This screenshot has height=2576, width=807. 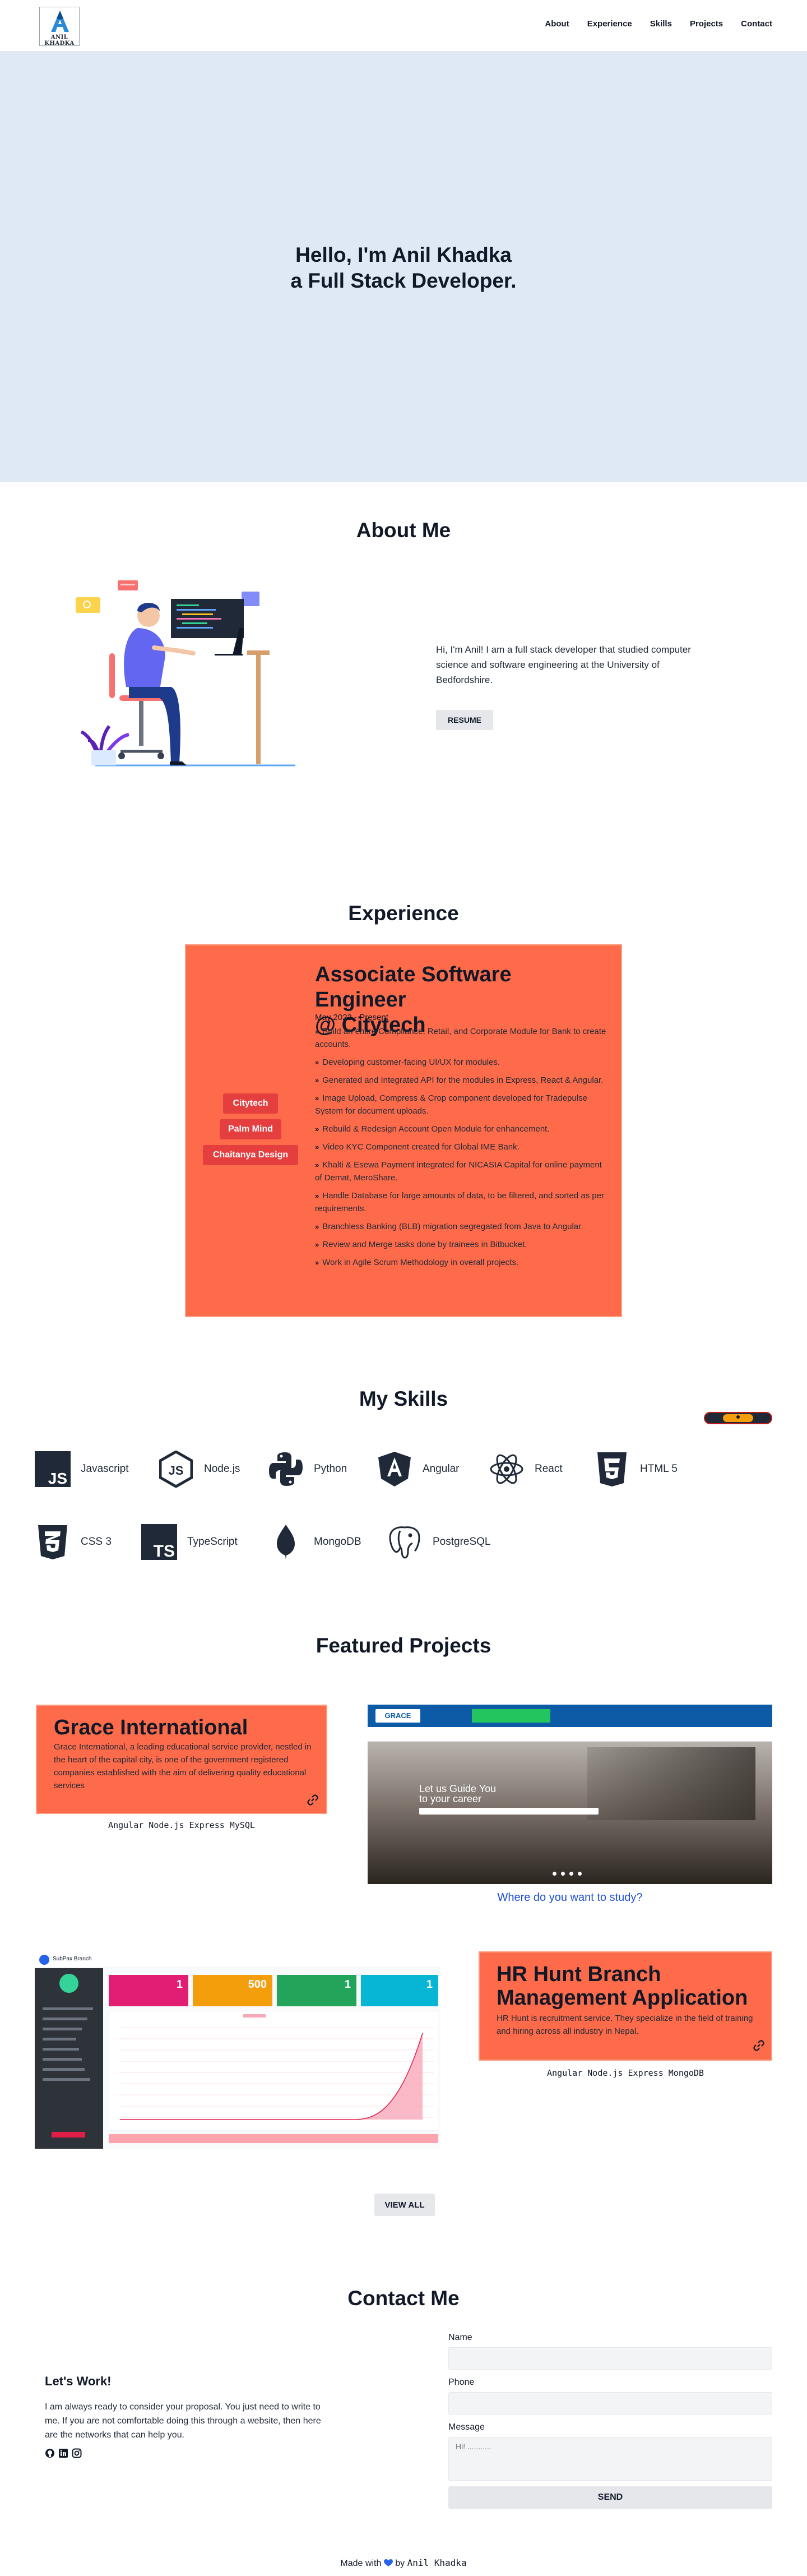 What do you see at coordinates (286, 1542) in the screenshot?
I see `mongodb-icon` at bounding box center [286, 1542].